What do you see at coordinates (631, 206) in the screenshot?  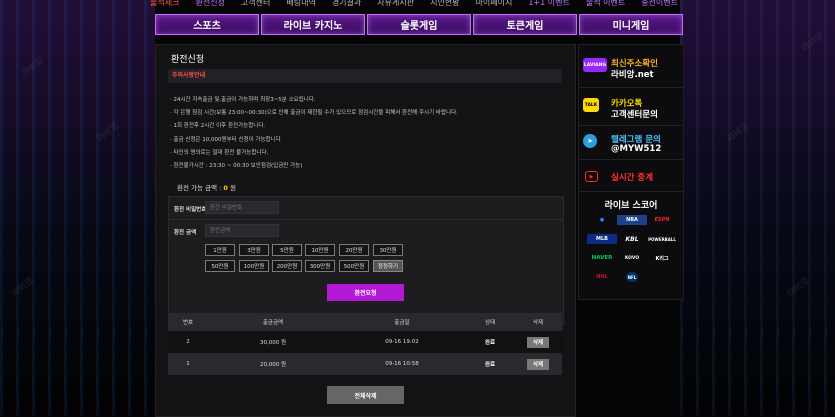 I see `live-score-title: 라이브 스코어` at bounding box center [631, 206].